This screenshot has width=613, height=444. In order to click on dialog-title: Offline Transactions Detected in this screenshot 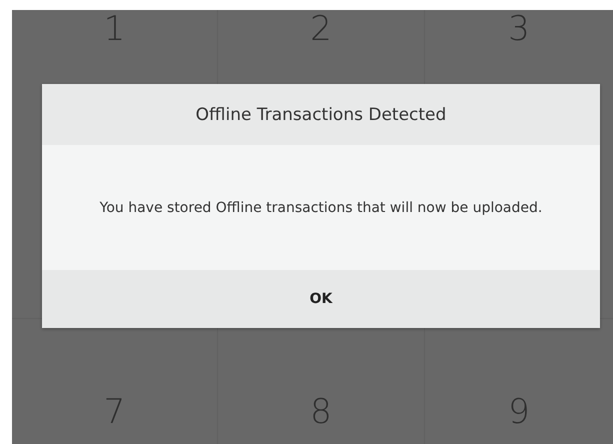, I will do `click(321, 114)`.